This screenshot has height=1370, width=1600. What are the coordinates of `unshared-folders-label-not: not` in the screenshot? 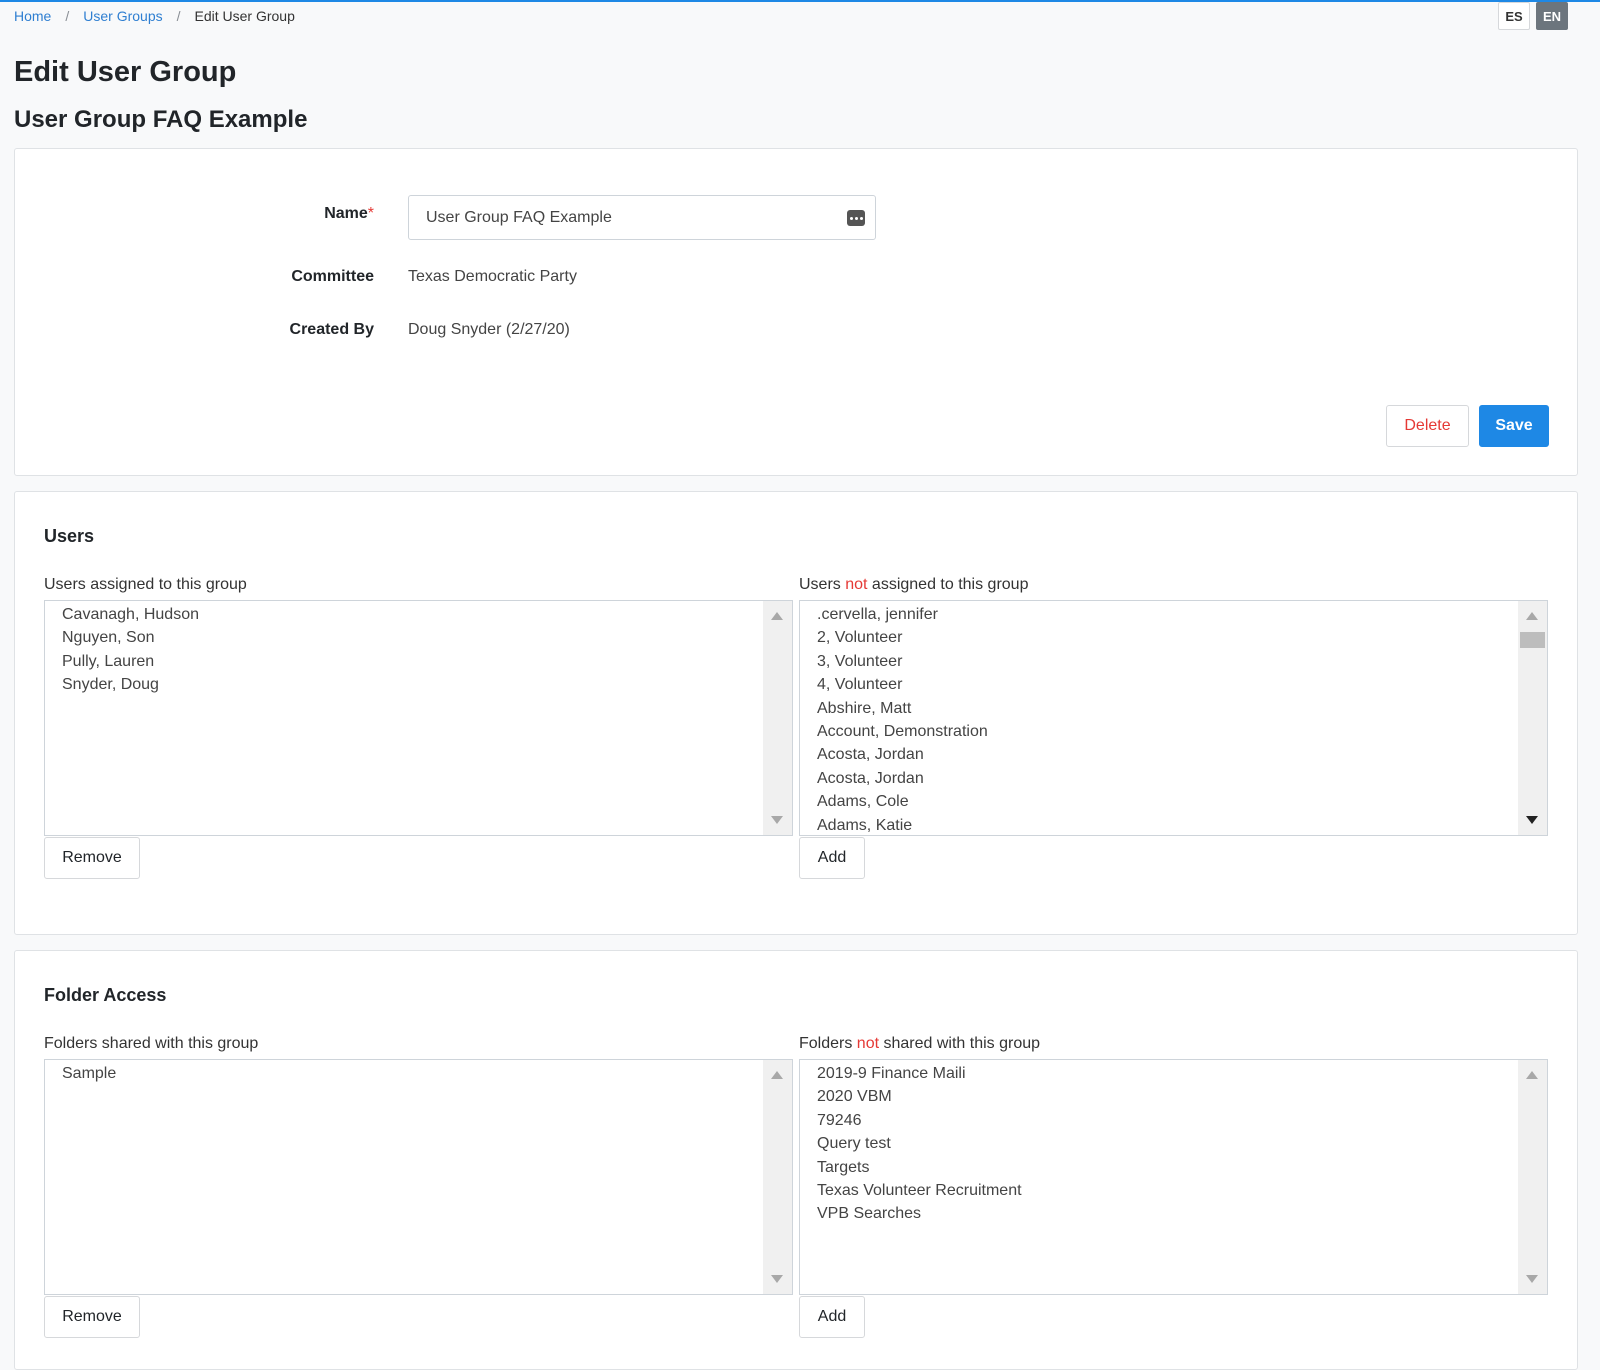 It's located at (868, 1043).